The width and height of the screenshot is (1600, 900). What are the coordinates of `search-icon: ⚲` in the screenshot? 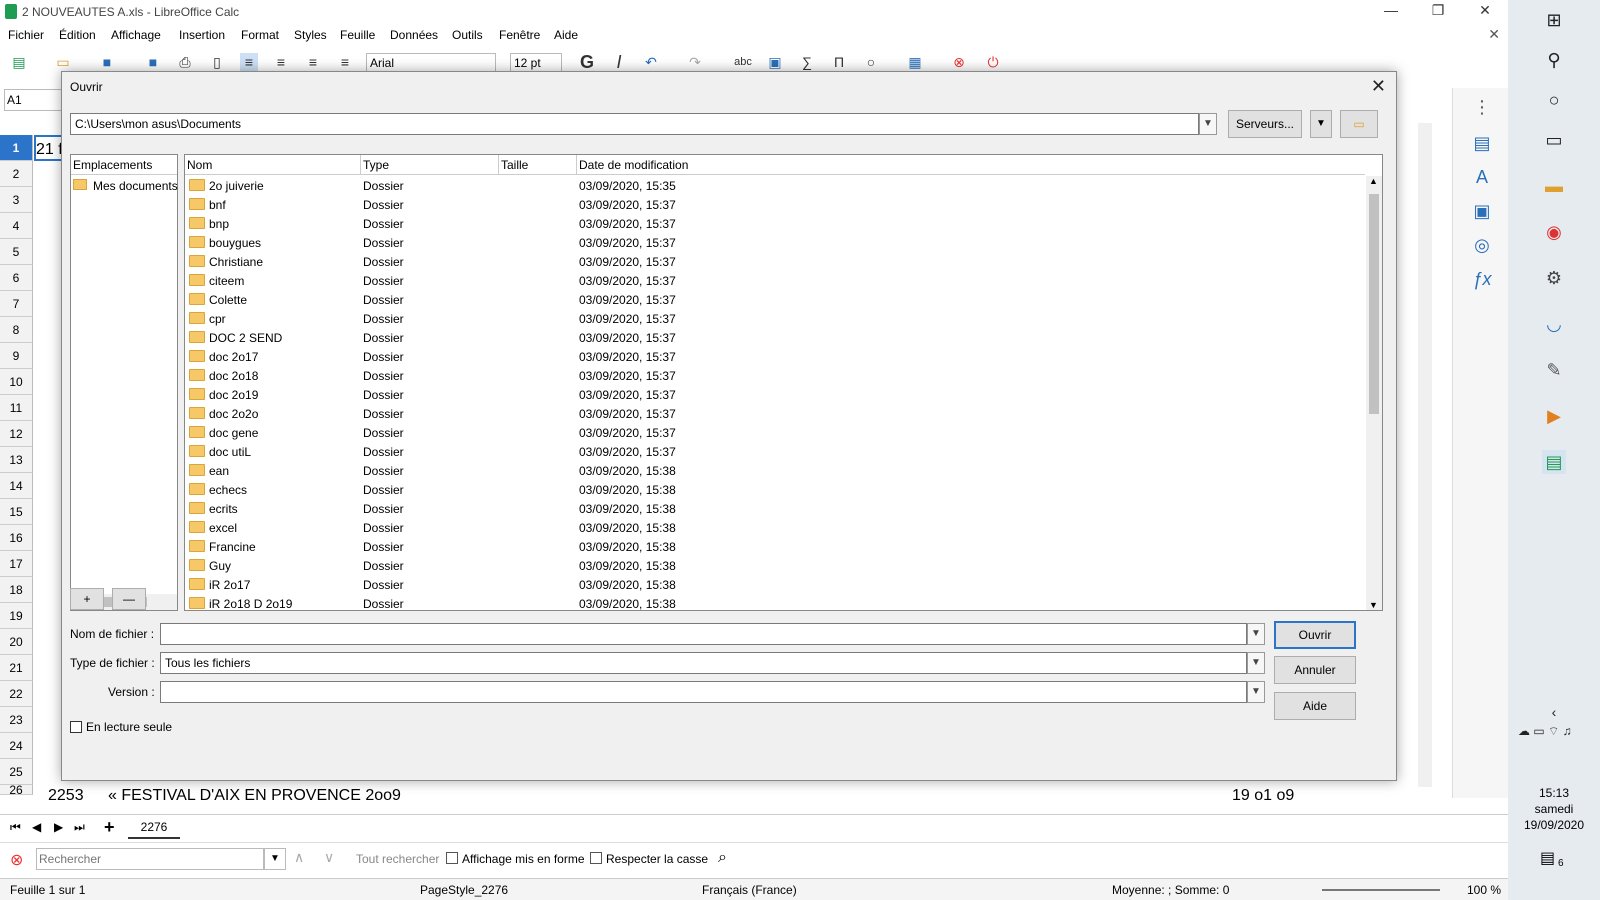 It's located at (1554, 60).